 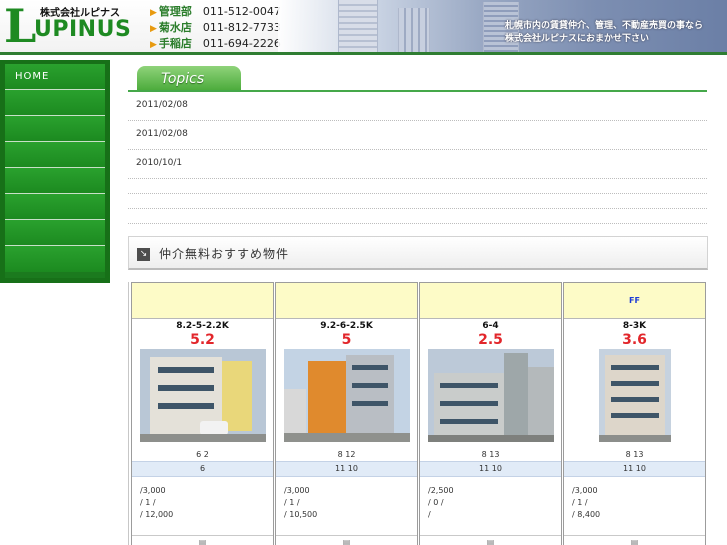 I want to click on property-details: /3,000 / 1 / / 8,400, so click(x=634, y=502).